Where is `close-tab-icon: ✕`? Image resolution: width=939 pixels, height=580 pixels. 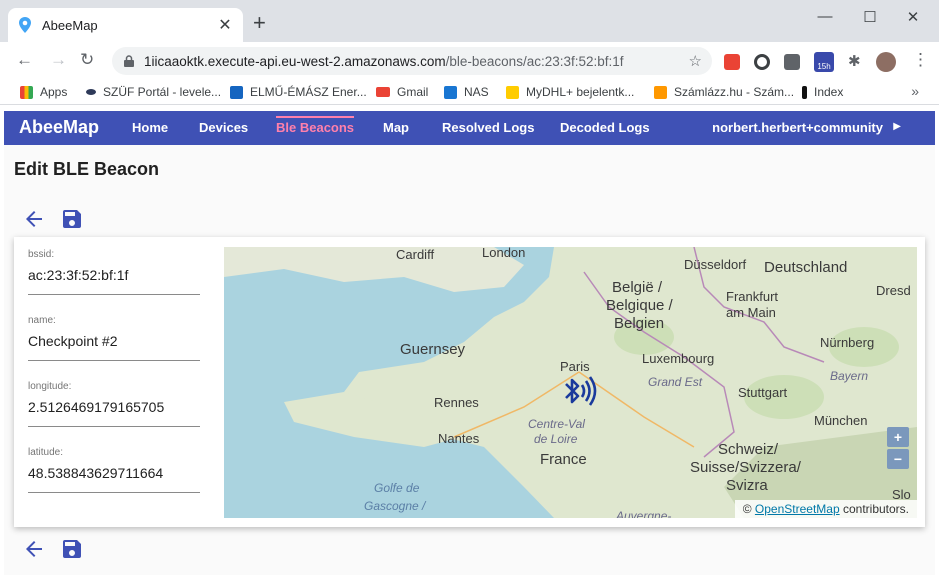
close-tab-icon: ✕ is located at coordinates (225, 25).